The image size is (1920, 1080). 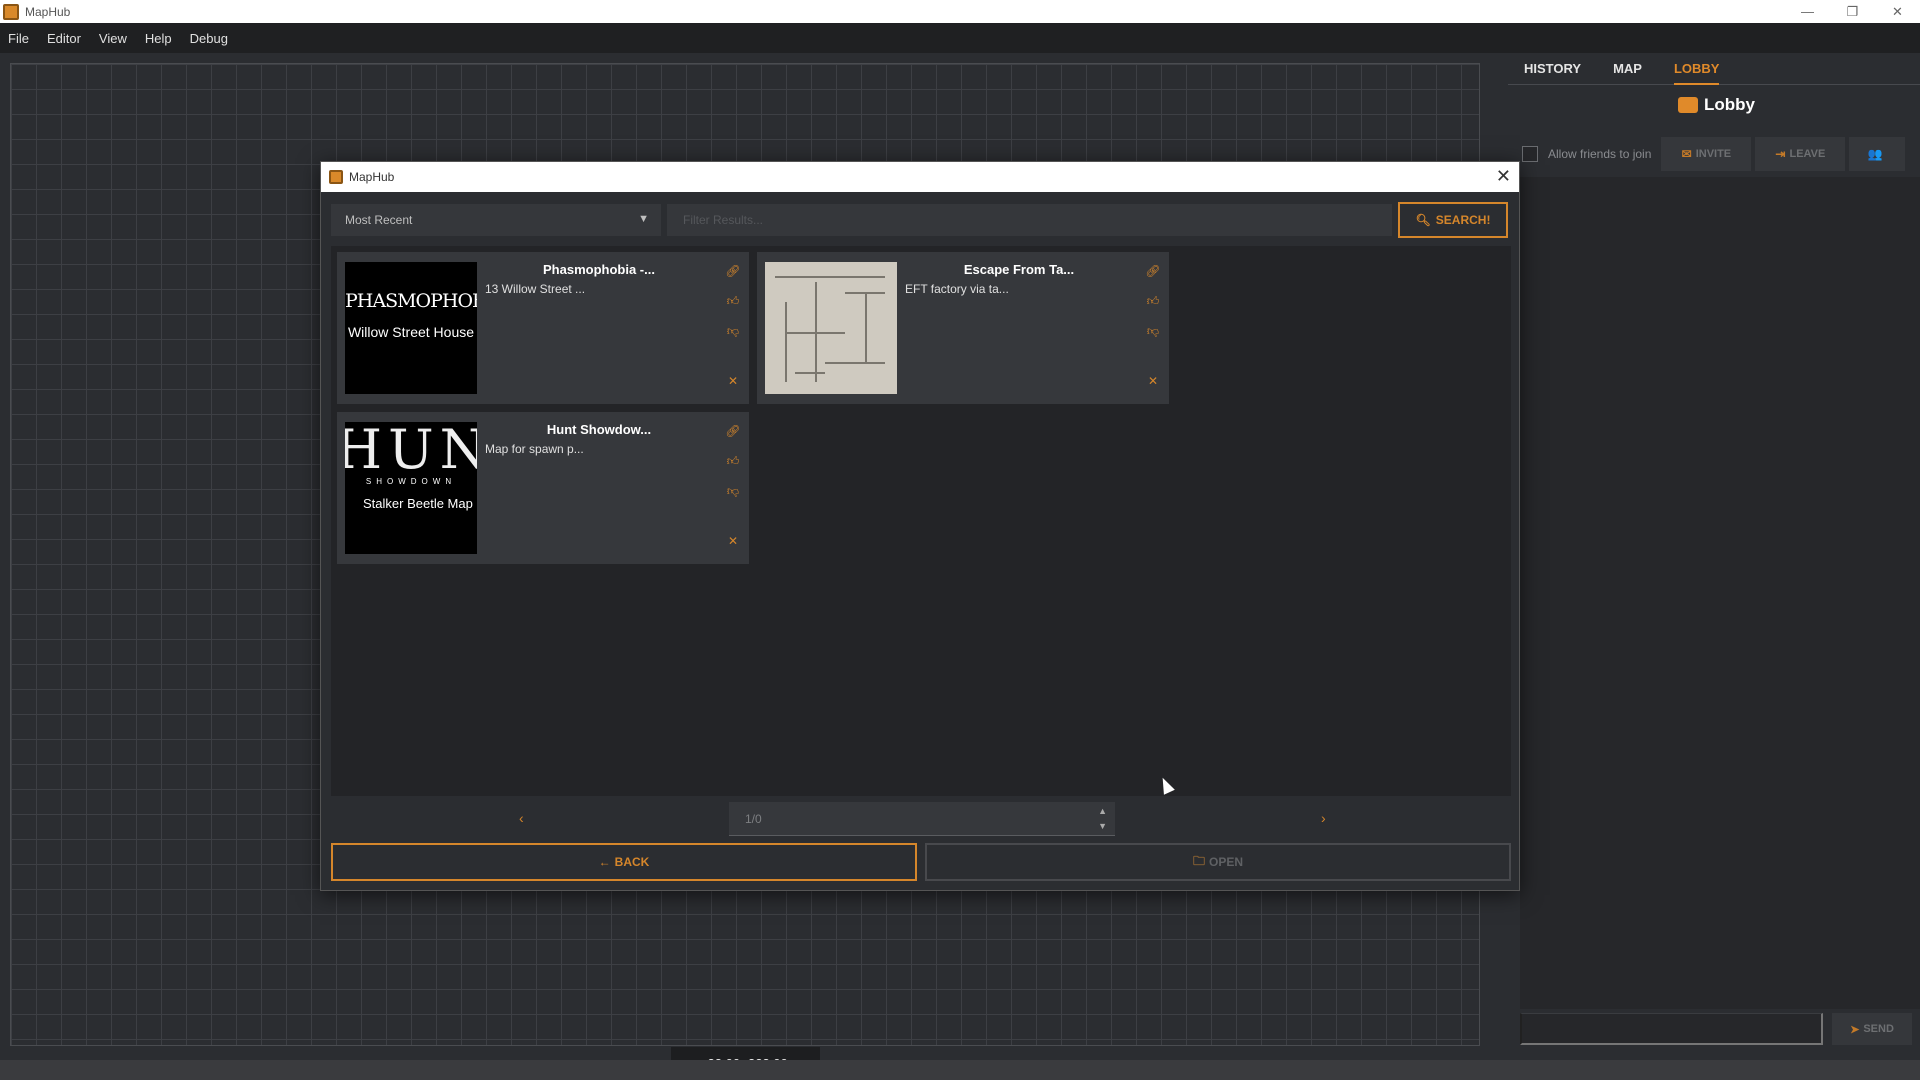 I want to click on map-thumbnail: HUNT SHOWDOWN Stalker Beetle Map, so click(x=411, y=488).